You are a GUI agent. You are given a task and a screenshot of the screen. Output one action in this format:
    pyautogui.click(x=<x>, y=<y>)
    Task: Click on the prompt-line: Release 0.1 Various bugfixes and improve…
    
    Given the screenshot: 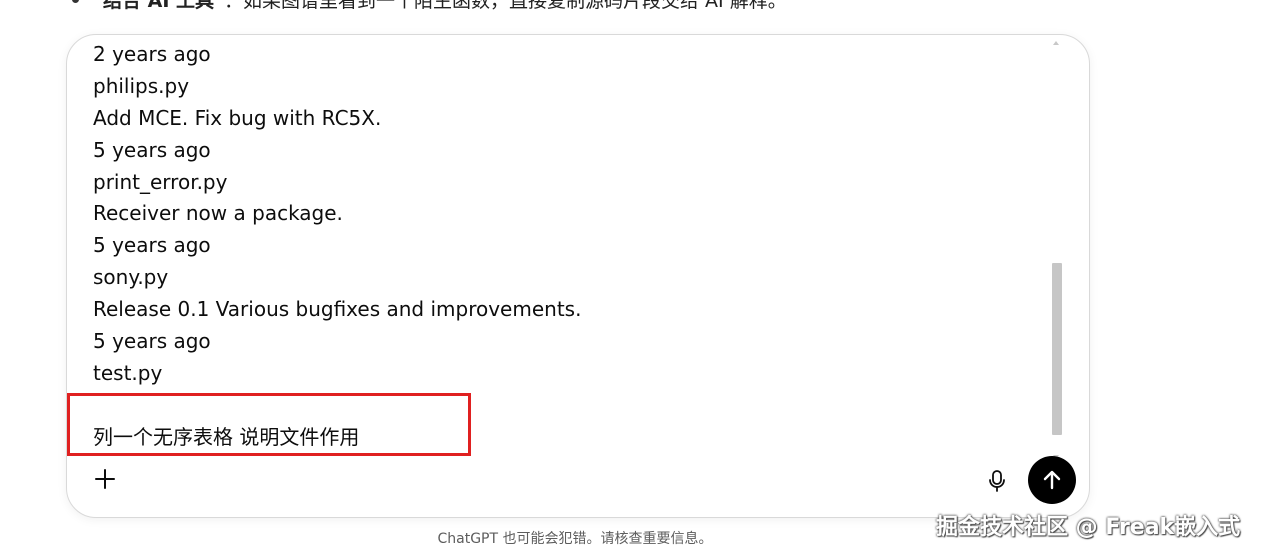 What is the action you would take?
    pyautogui.click(x=337, y=309)
    